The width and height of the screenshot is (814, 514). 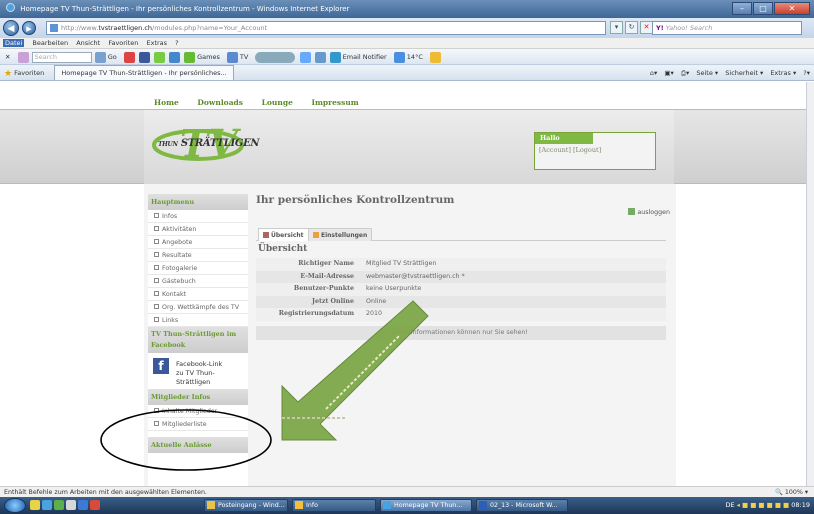 What do you see at coordinates (198, 411) in the screenshot?
I see `sidebar-item-inhalte-mitglieder: Inhalte Mitglieder` at bounding box center [198, 411].